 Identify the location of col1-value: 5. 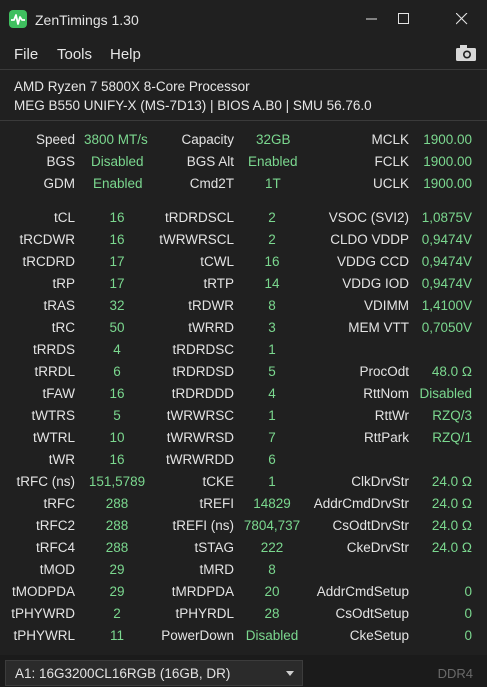
(117, 415).